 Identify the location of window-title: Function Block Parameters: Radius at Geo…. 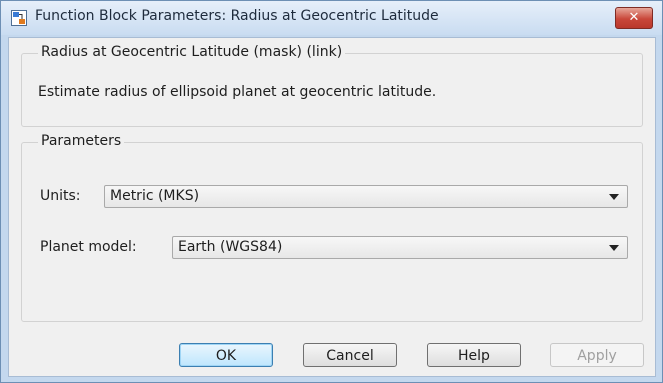
(237, 16).